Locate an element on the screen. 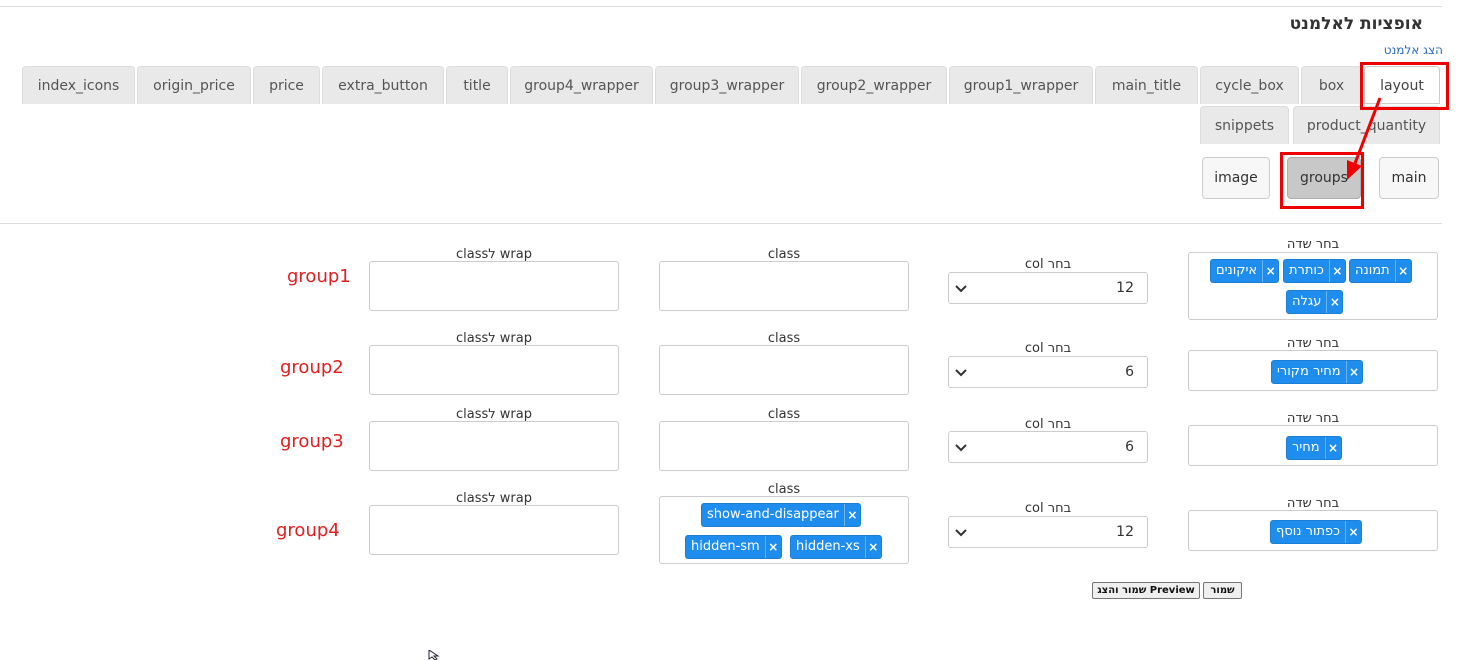 The image size is (1479, 660). arrow-icon is located at coordinates (1364, 138).